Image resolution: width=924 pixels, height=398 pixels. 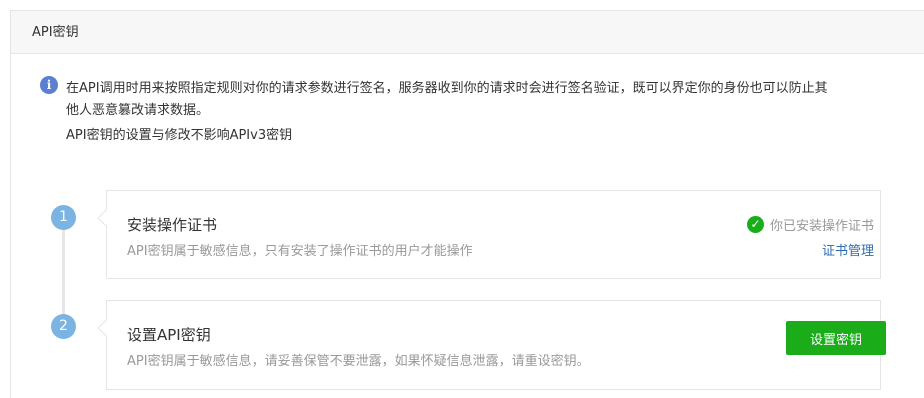 What do you see at coordinates (755, 224) in the screenshot?
I see `check-circle-icon: ✓` at bounding box center [755, 224].